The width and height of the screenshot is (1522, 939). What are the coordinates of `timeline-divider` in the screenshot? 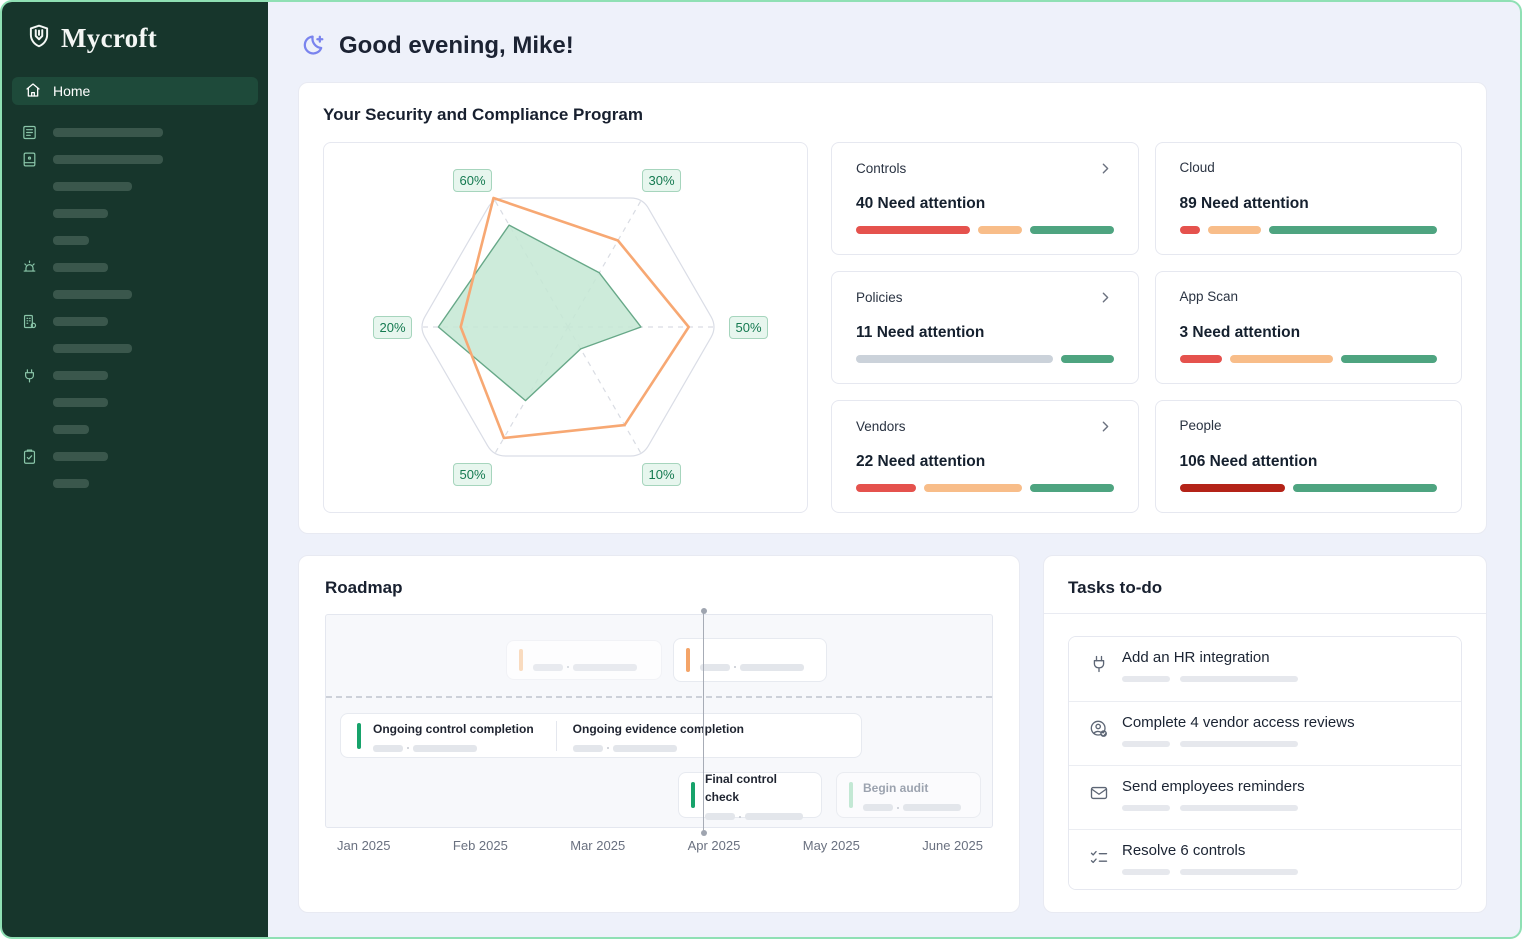 It's located at (659, 697).